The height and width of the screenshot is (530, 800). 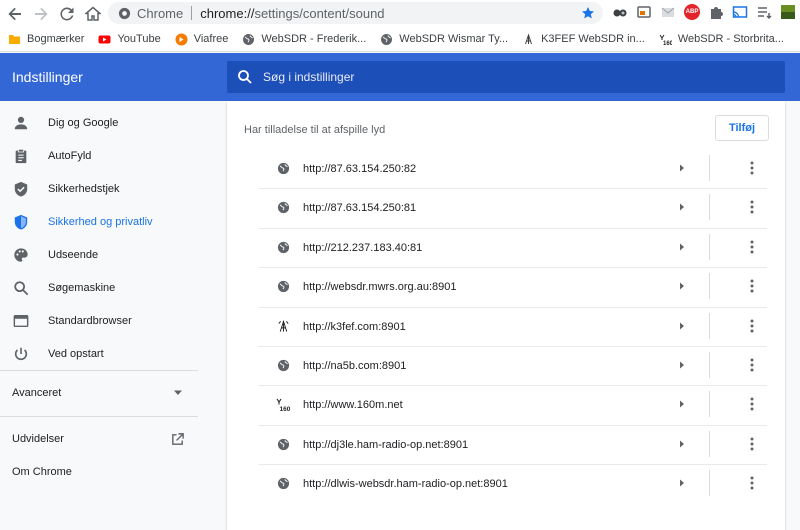 What do you see at coordinates (73, 255) in the screenshot?
I see `sidebar-item-label: Udseende` at bounding box center [73, 255].